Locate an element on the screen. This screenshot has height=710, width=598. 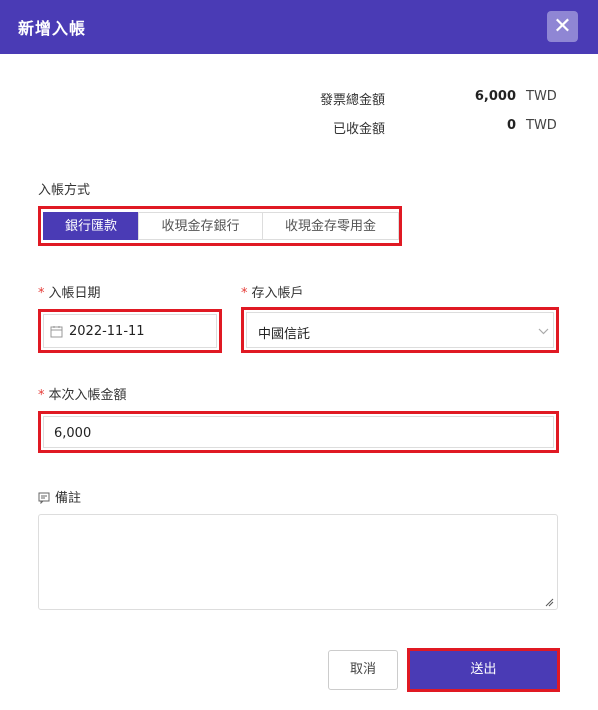
date-field-label: * 入帳日期 is located at coordinates (69, 291).